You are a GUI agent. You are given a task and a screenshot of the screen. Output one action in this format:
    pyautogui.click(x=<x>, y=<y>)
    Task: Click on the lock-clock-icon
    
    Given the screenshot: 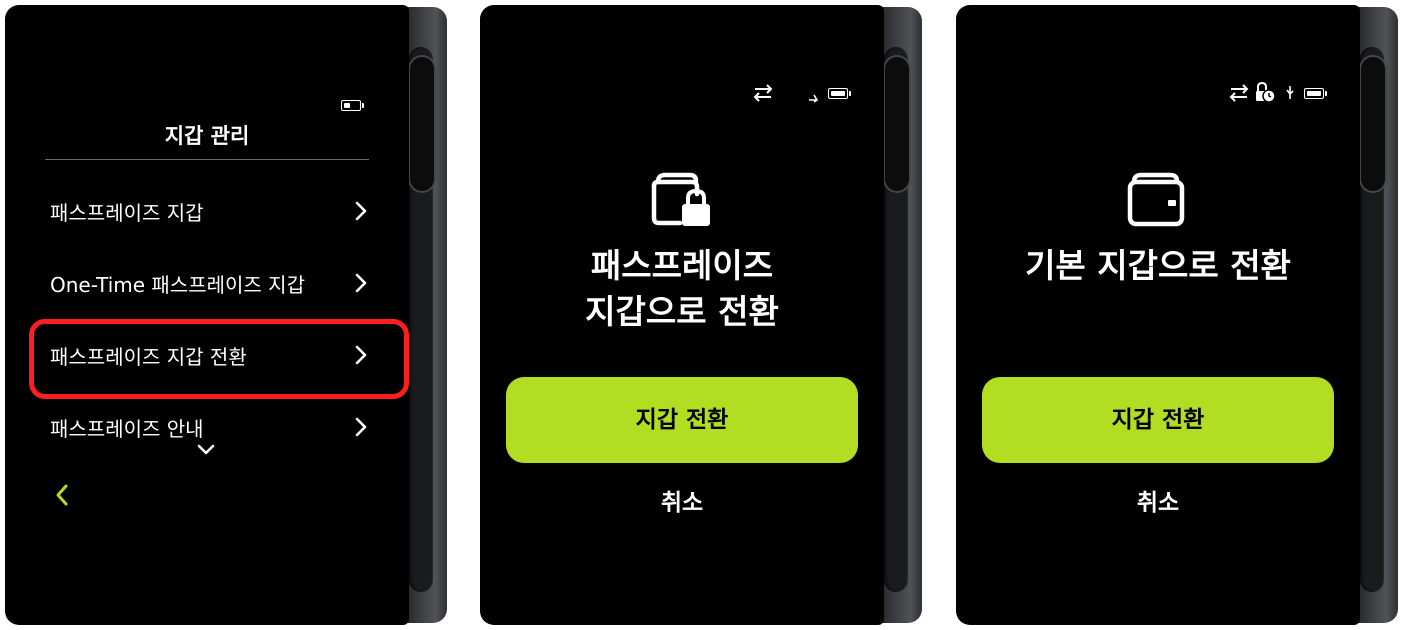 What is the action you would take?
    pyautogui.click(x=1266, y=92)
    